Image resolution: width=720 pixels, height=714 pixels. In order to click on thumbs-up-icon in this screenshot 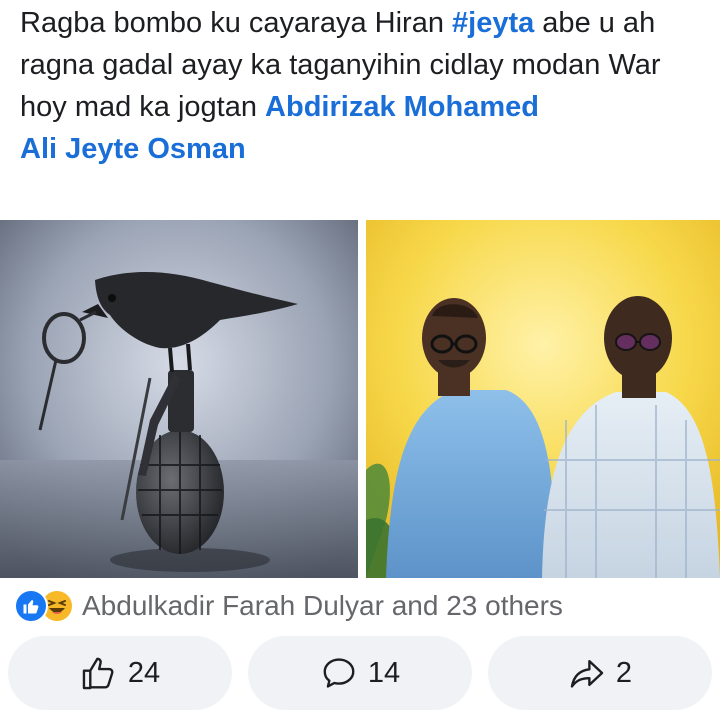, I will do `click(98, 673)`.